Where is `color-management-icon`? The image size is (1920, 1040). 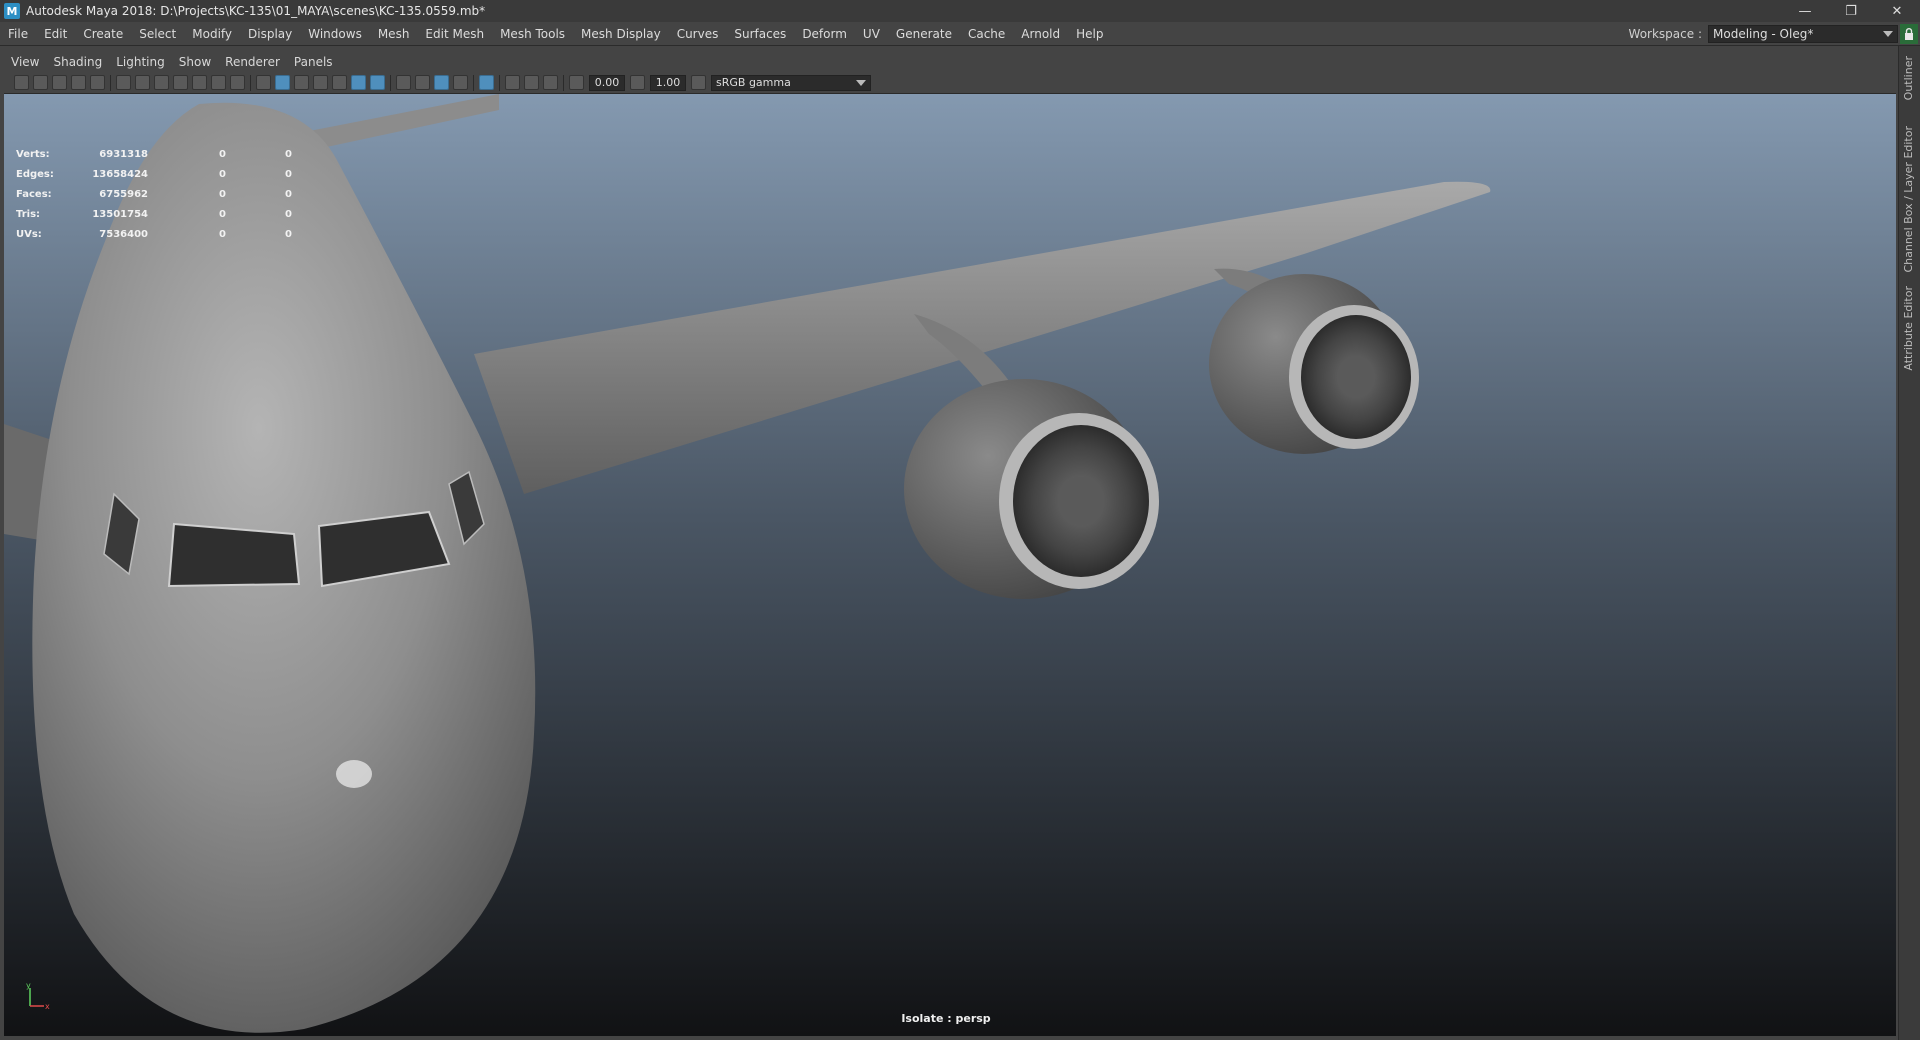 color-management-icon is located at coordinates (698, 82).